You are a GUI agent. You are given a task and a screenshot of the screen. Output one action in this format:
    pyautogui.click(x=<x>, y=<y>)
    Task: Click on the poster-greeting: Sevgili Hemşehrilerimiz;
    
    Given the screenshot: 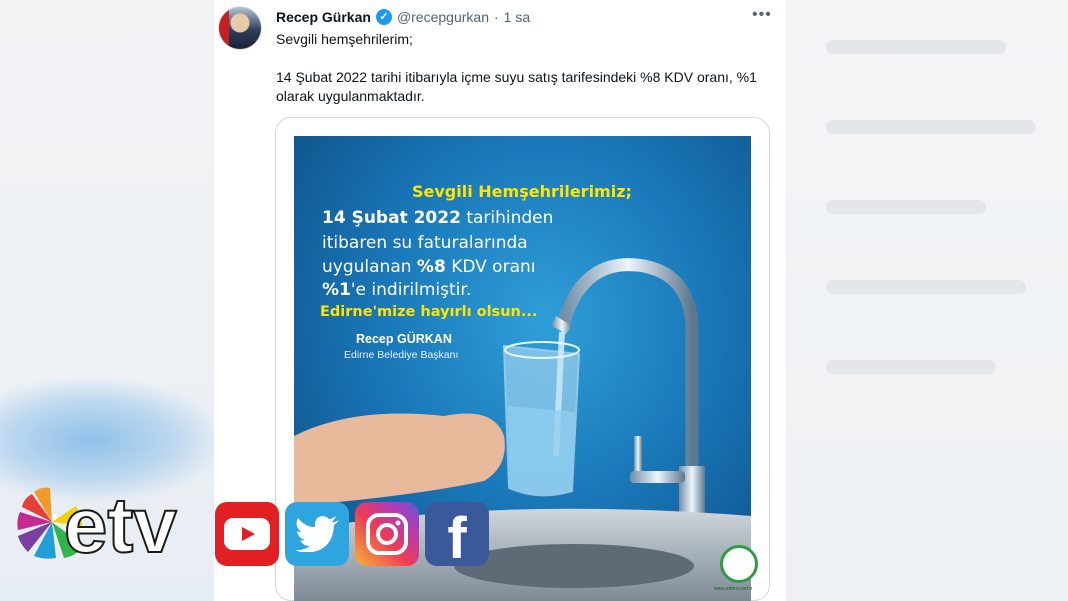 What is the action you would take?
    pyautogui.click(x=522, y=191)
    